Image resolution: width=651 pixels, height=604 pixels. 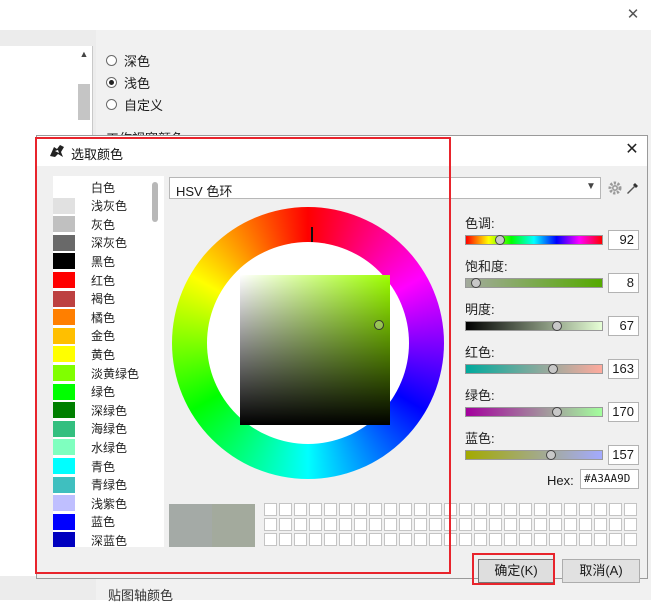 I want to click on hex-label: Hex:, so click(x=560, y=480).